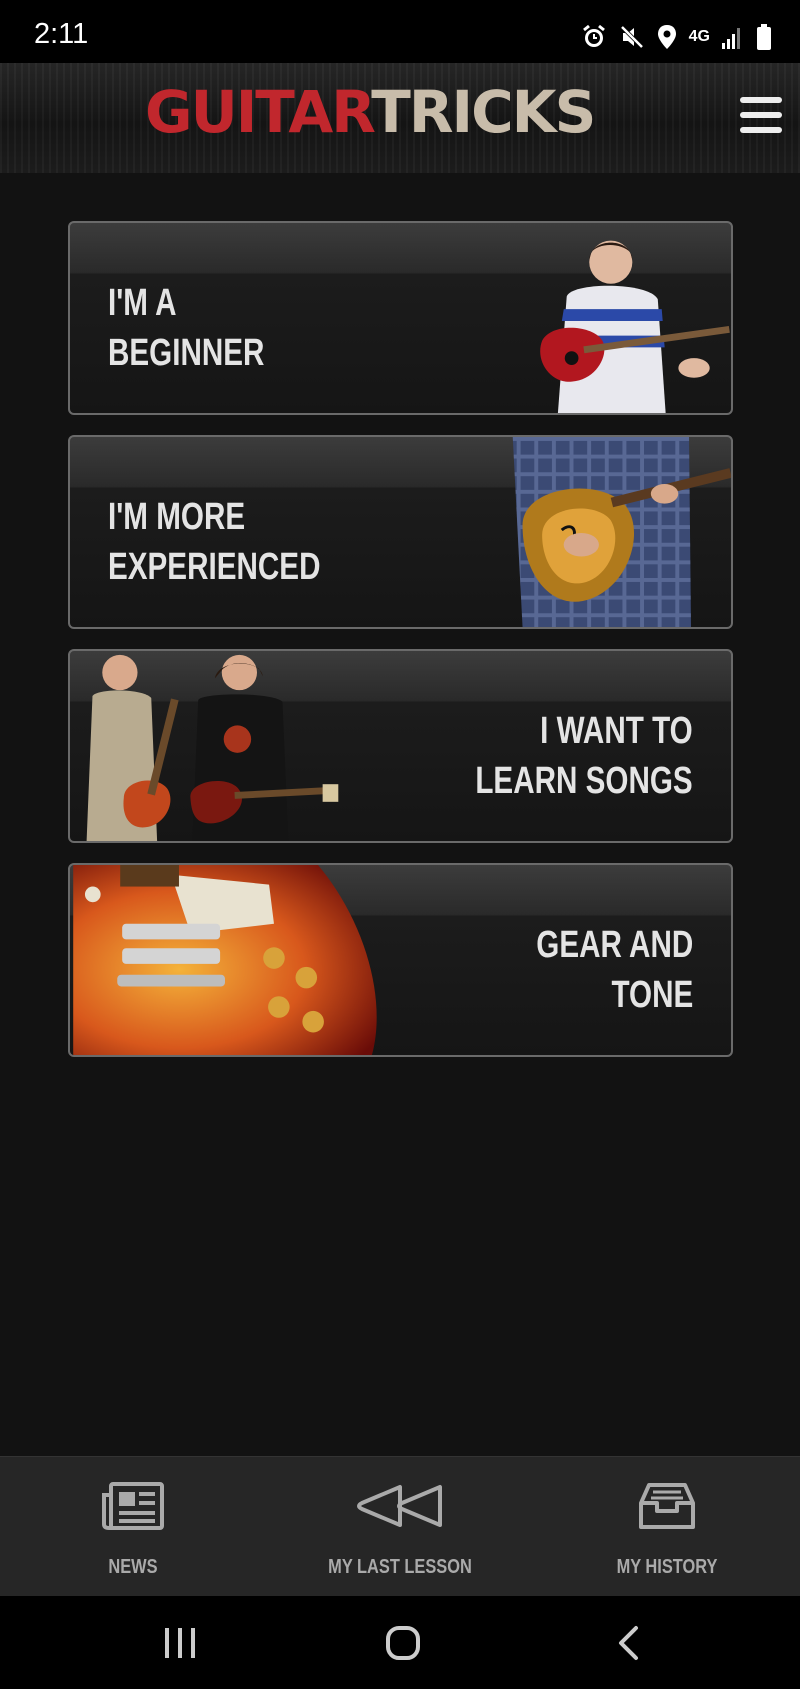  Describe the element at coordinates (61, 34) in the screenshot. I see `status-time: 2:11` at that location.